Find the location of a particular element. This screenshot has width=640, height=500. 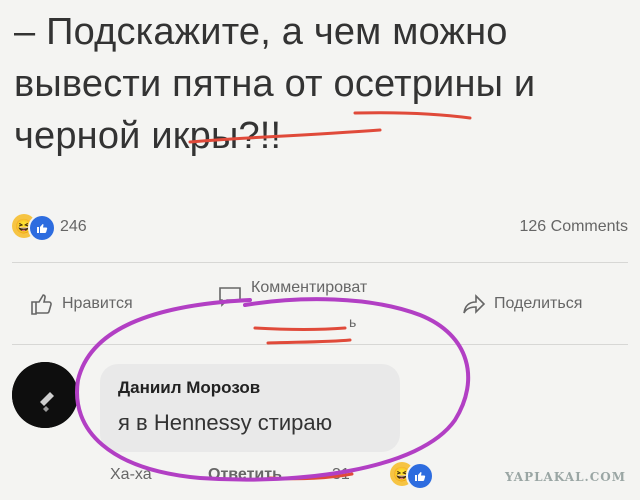

like-button: Нравится is located at coordinates (81, 304).